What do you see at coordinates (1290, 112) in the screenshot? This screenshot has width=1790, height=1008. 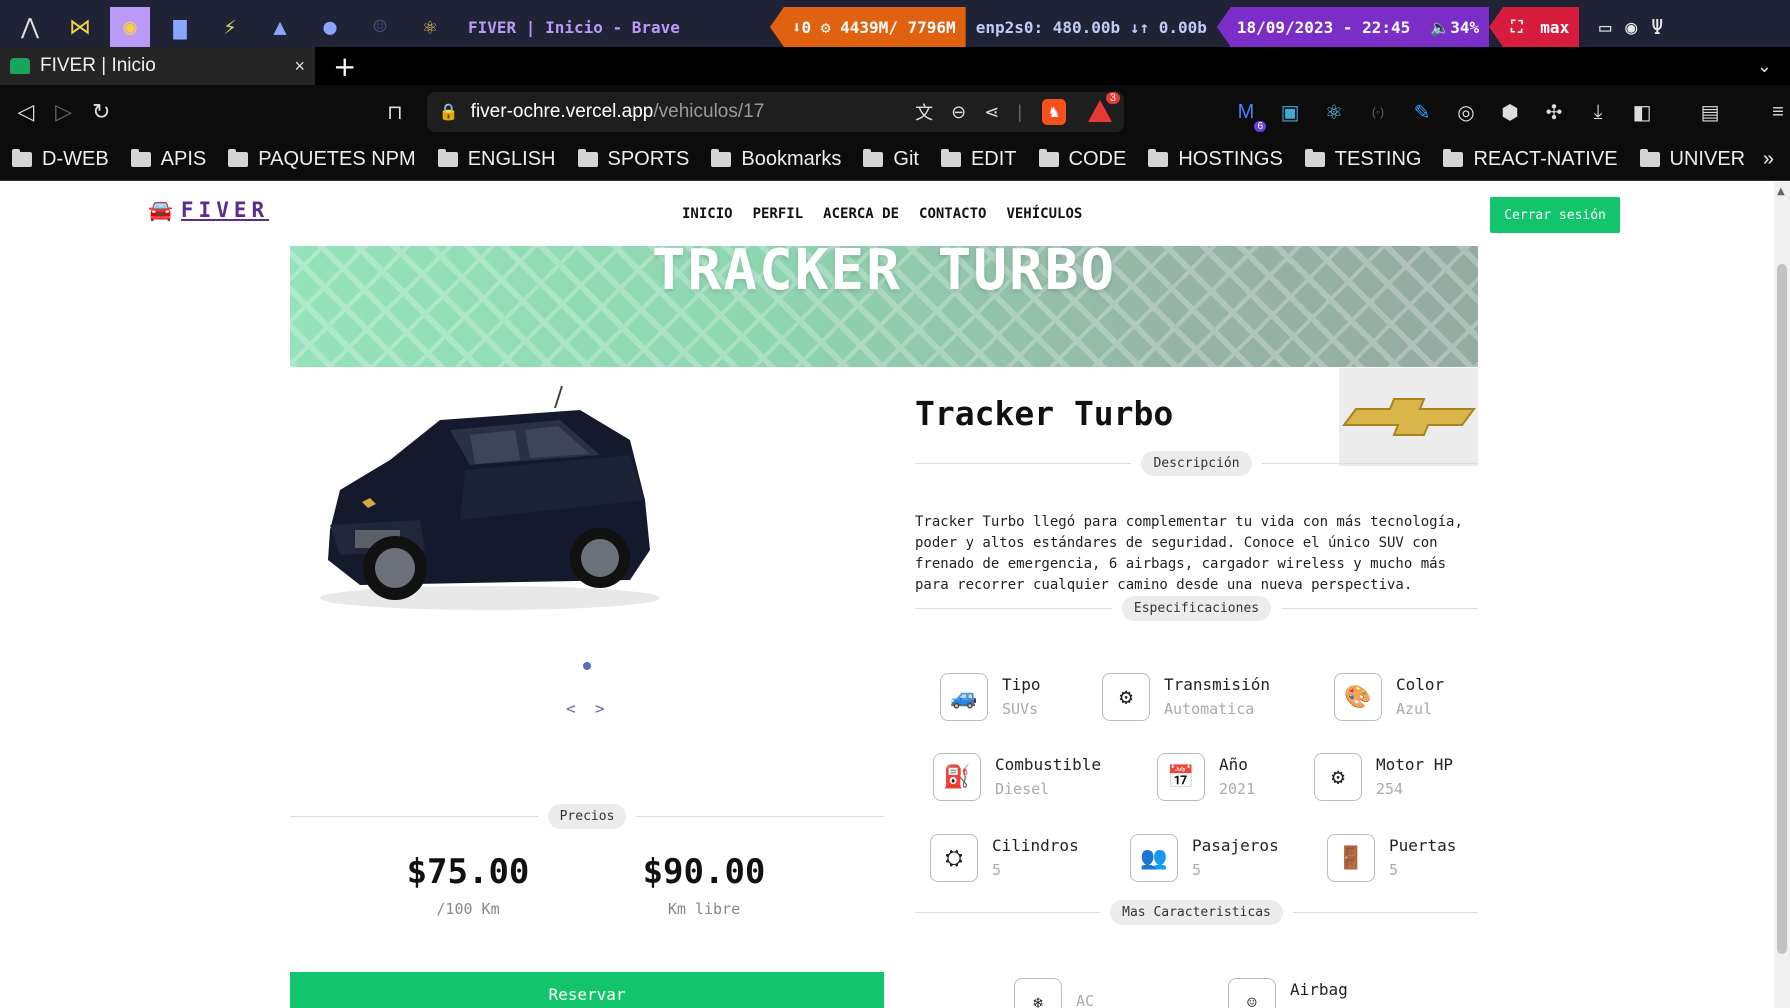 I see `bitwarden-icon: ▣` at bounding box center [1290, 112].